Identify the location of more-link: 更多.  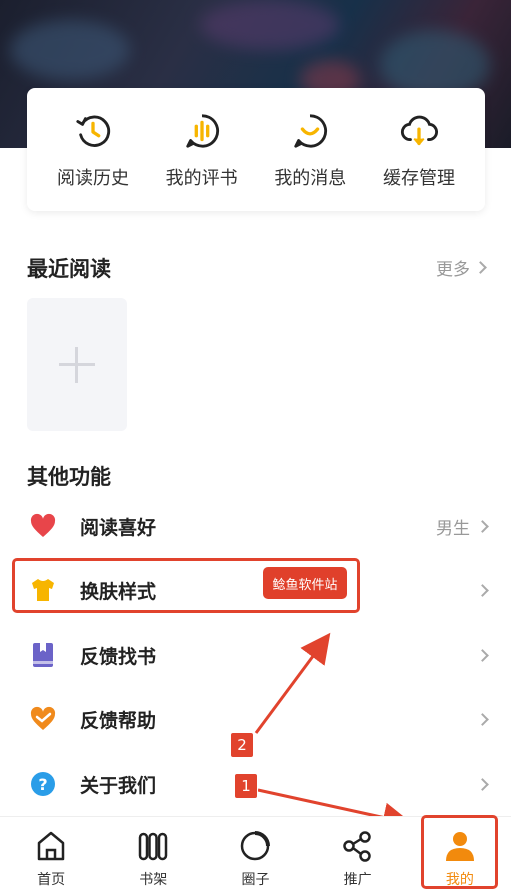
(461, 267).